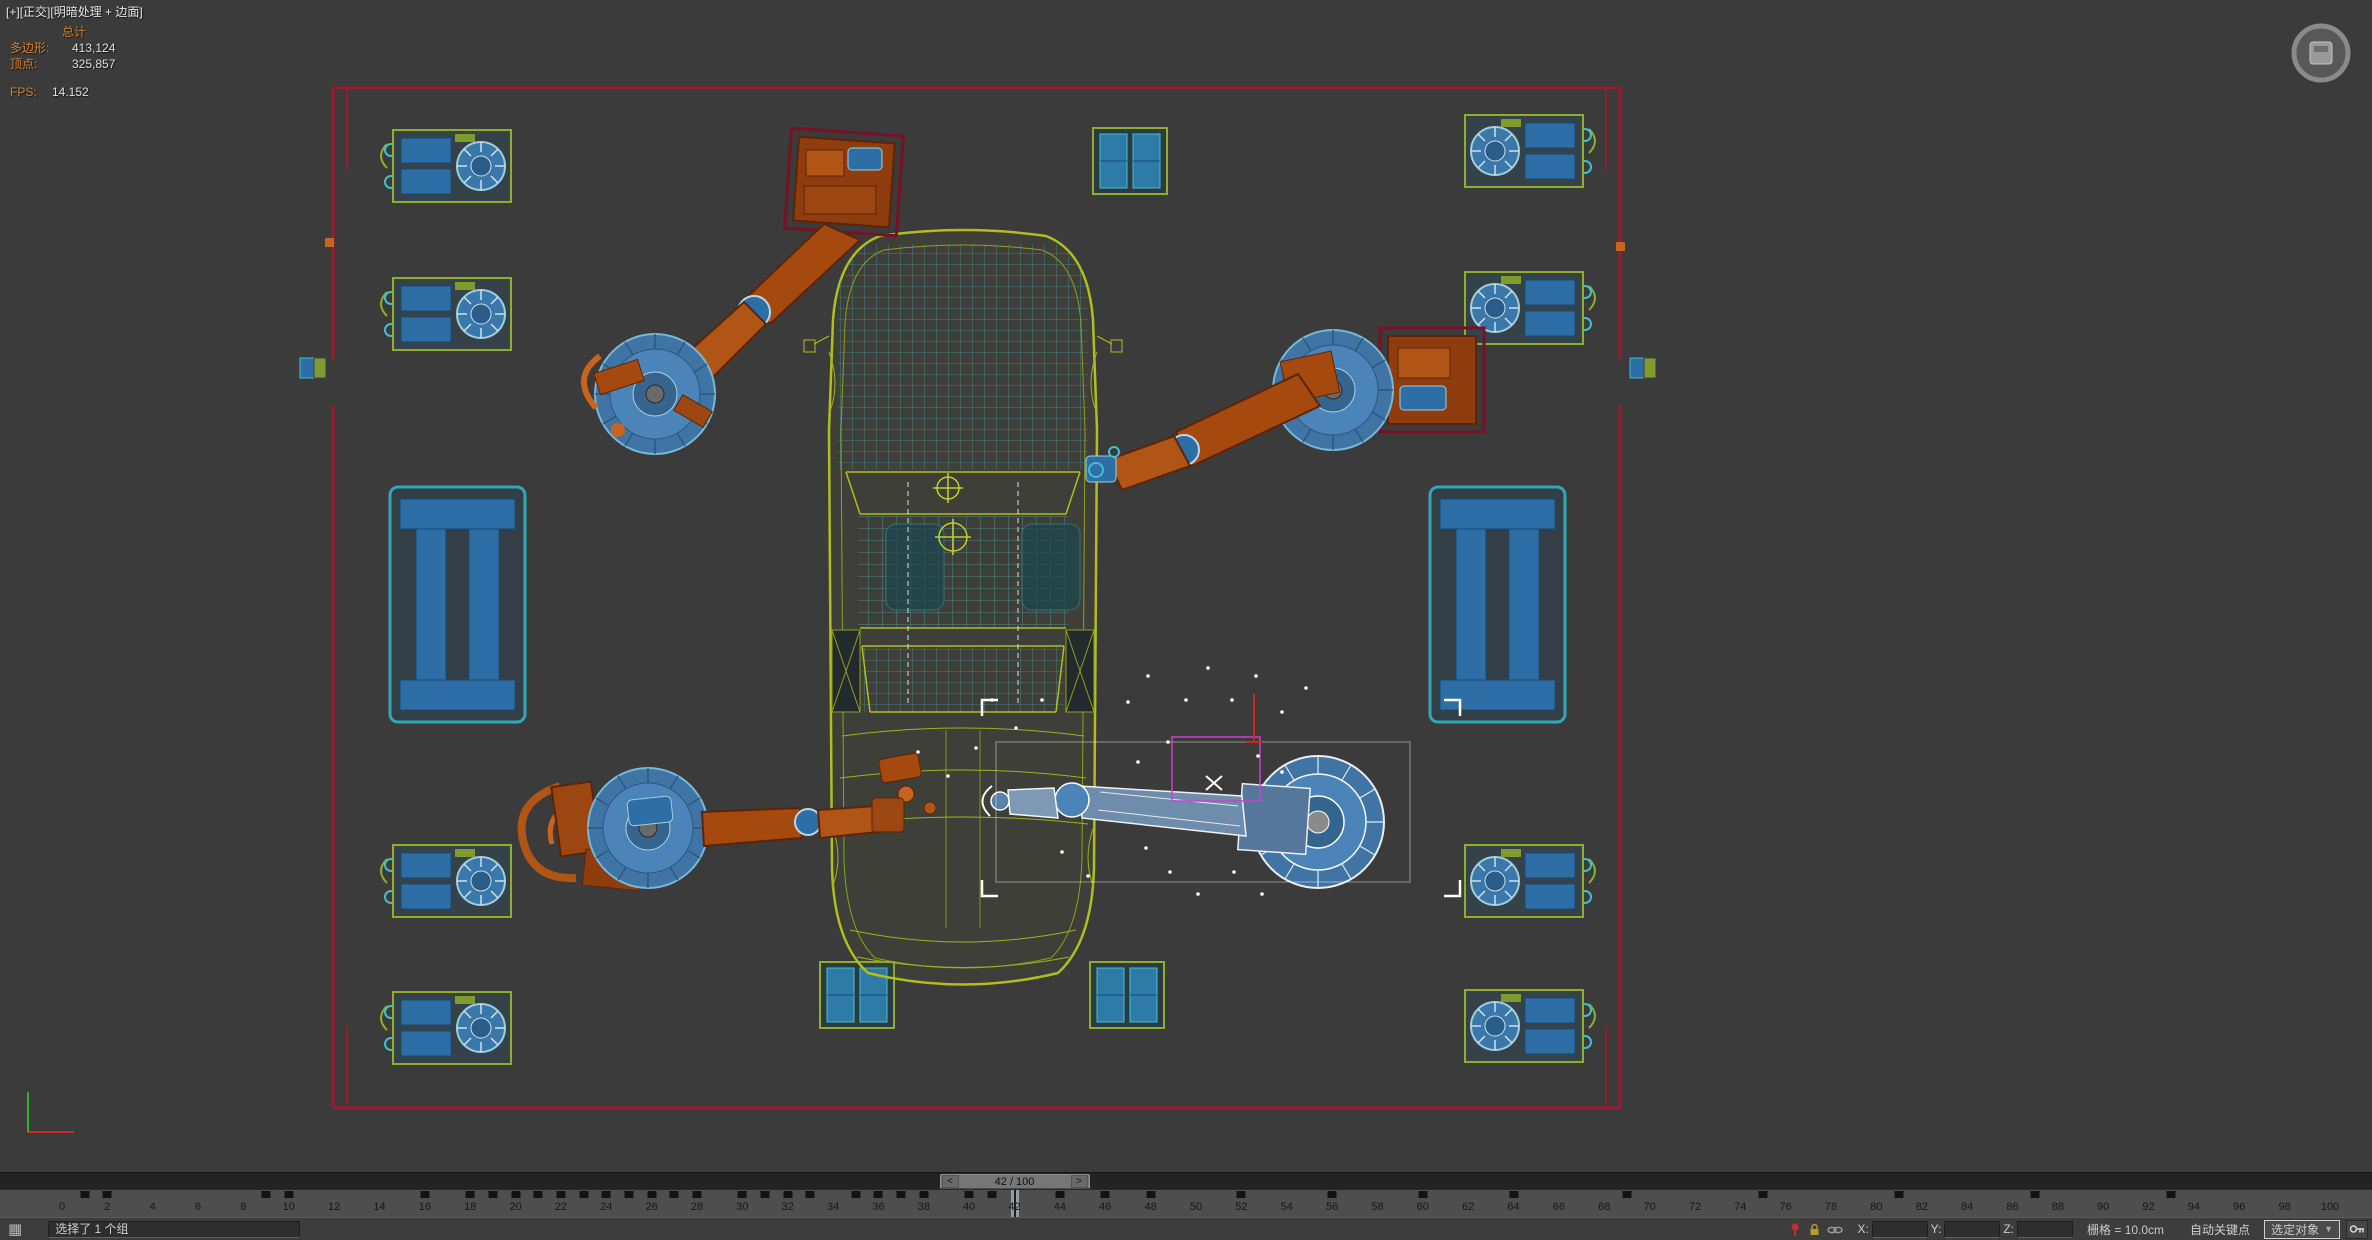 Image resolution: width=2372 pixels, height=1240 pixels. Describe the element at coordinates (2239, 1207) in the screenshot. I see `ruler-frame-label: 96` at that location.